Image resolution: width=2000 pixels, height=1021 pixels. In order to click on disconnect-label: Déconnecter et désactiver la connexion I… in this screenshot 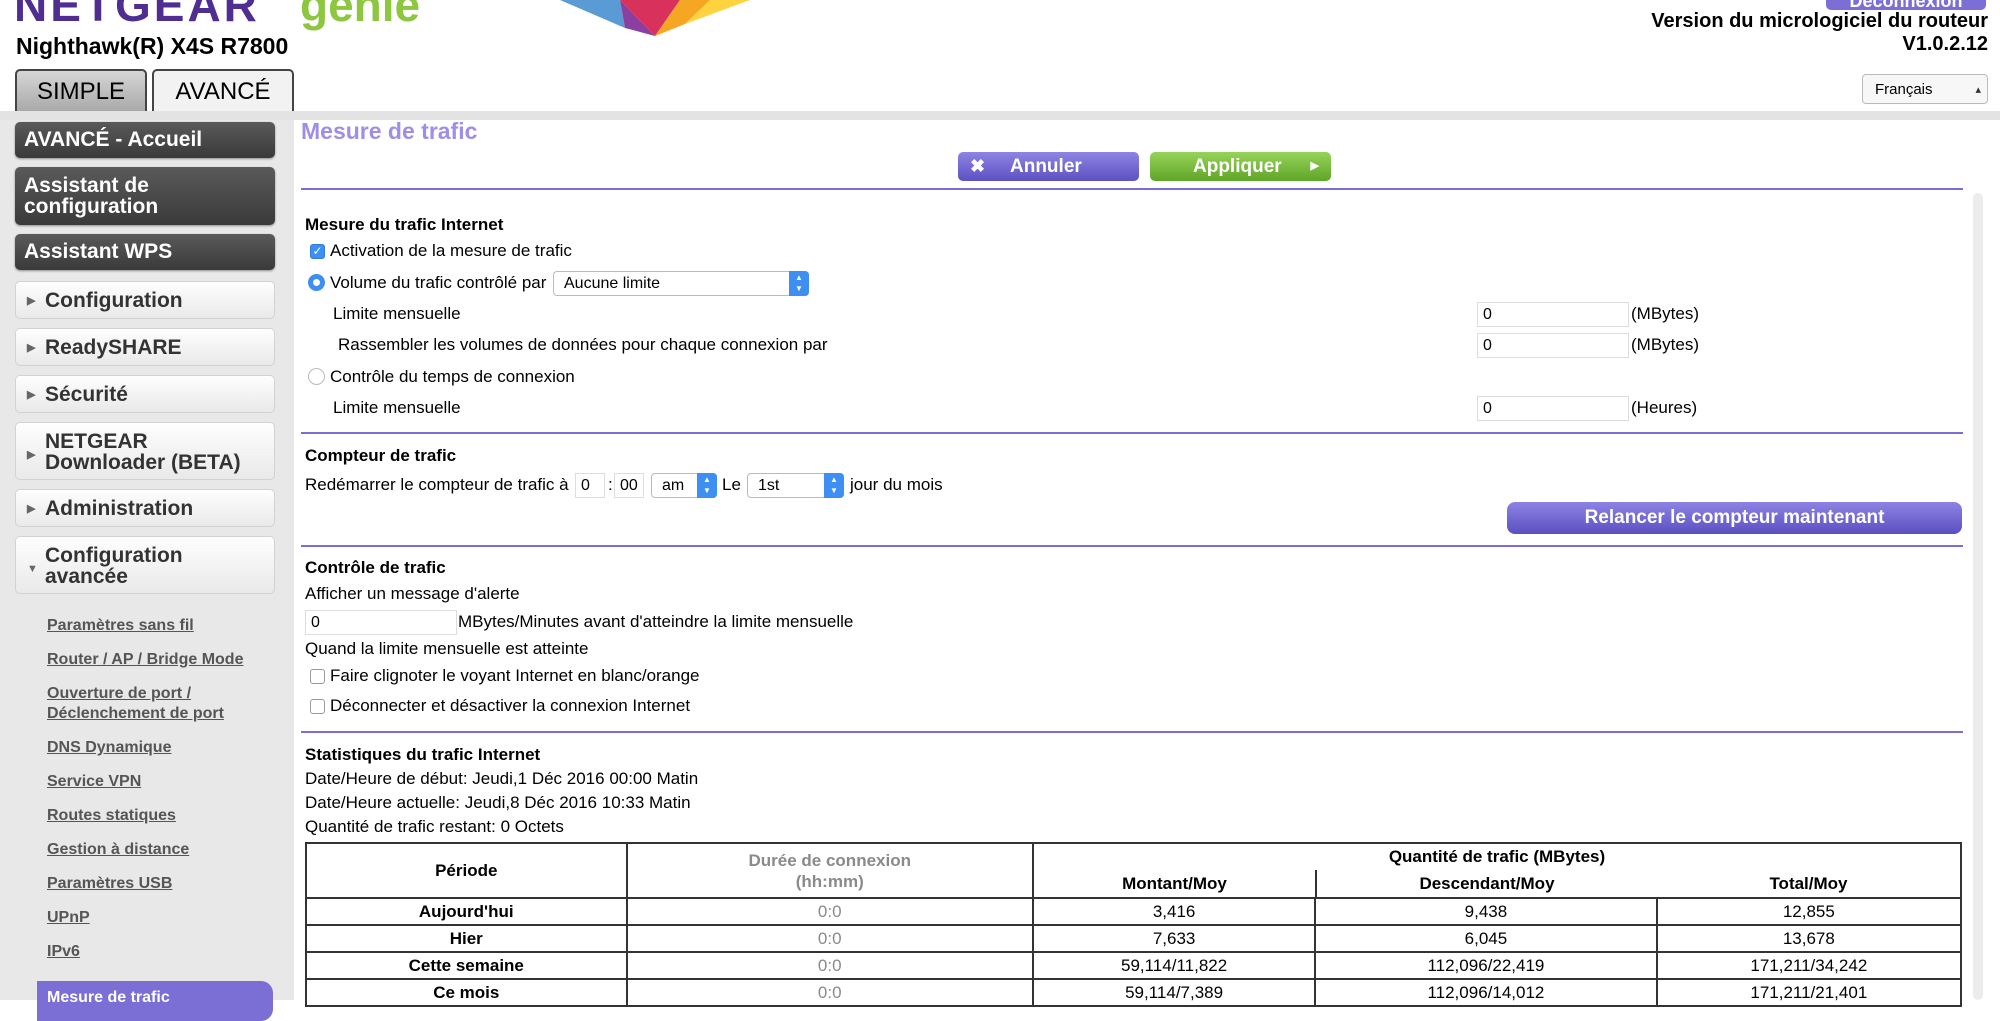, I will do `click(510, 705)`.